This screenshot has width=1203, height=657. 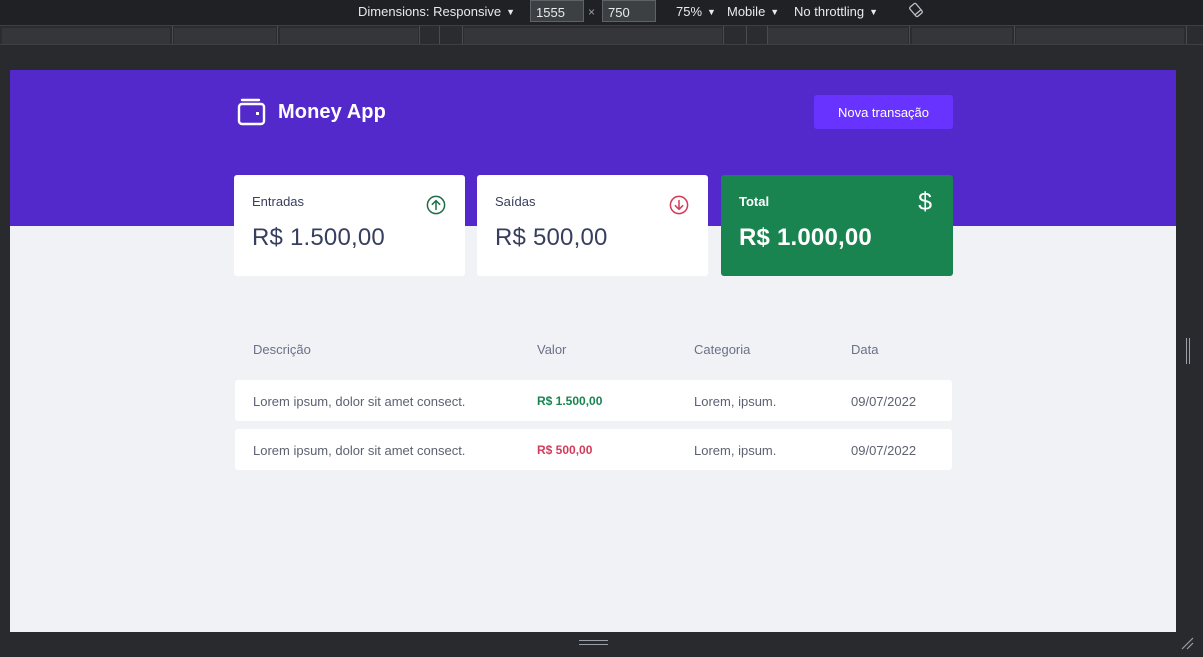 I want to click on column-header-value: Valor, so click(x=552, y=349).